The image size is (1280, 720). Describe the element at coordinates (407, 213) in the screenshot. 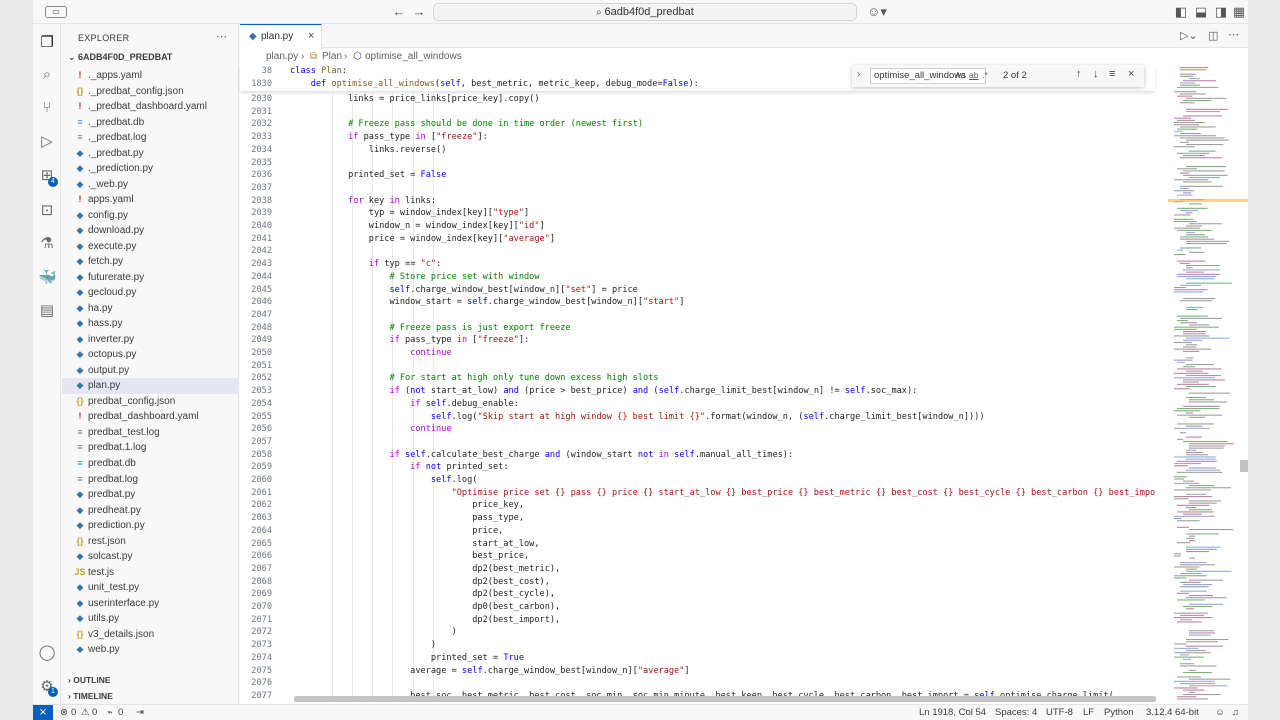

I see `code-line: typ = window_index[key]["type"]` at that location.